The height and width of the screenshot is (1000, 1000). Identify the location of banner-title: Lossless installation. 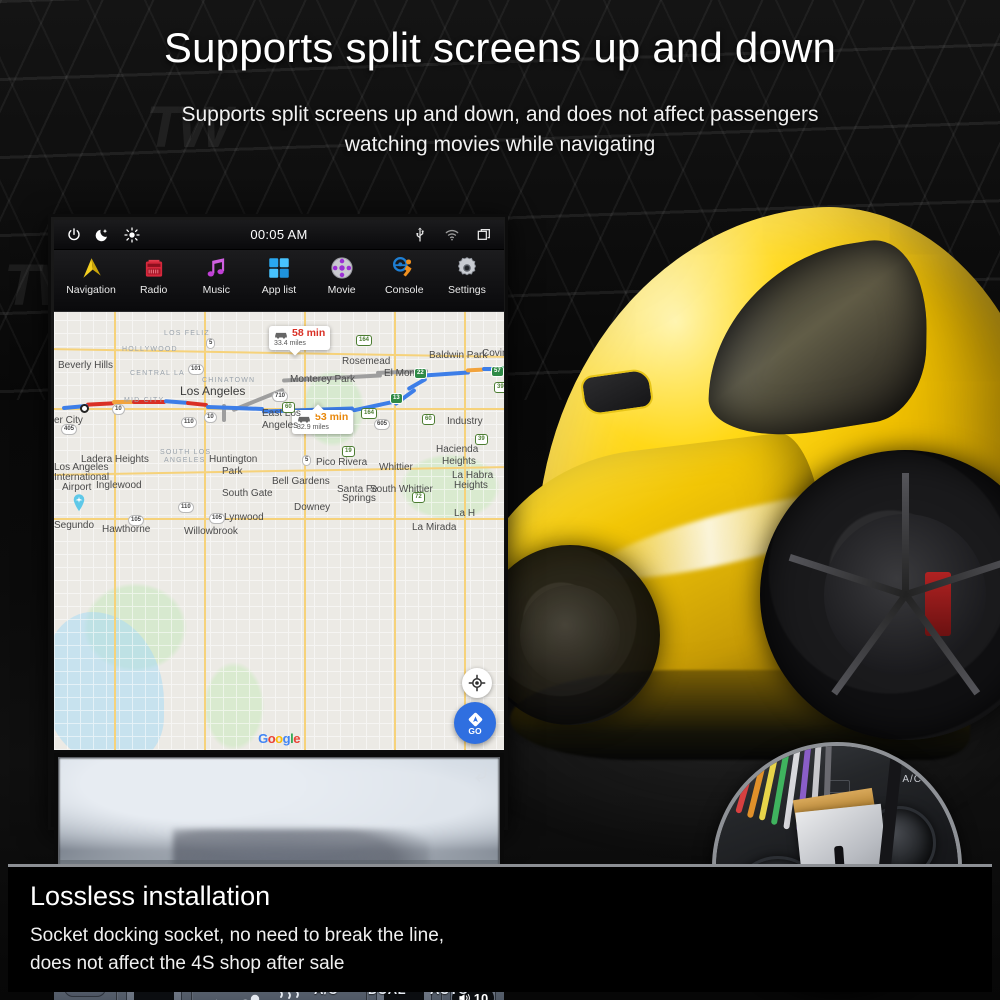
(150, 896).